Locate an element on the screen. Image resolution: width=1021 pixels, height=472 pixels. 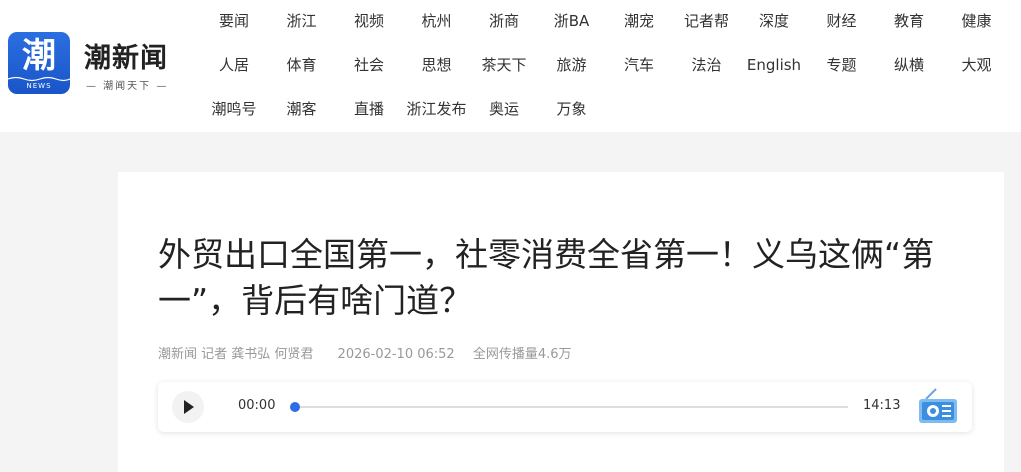
nav-item: 直播 is located at coordinates (369, 109).